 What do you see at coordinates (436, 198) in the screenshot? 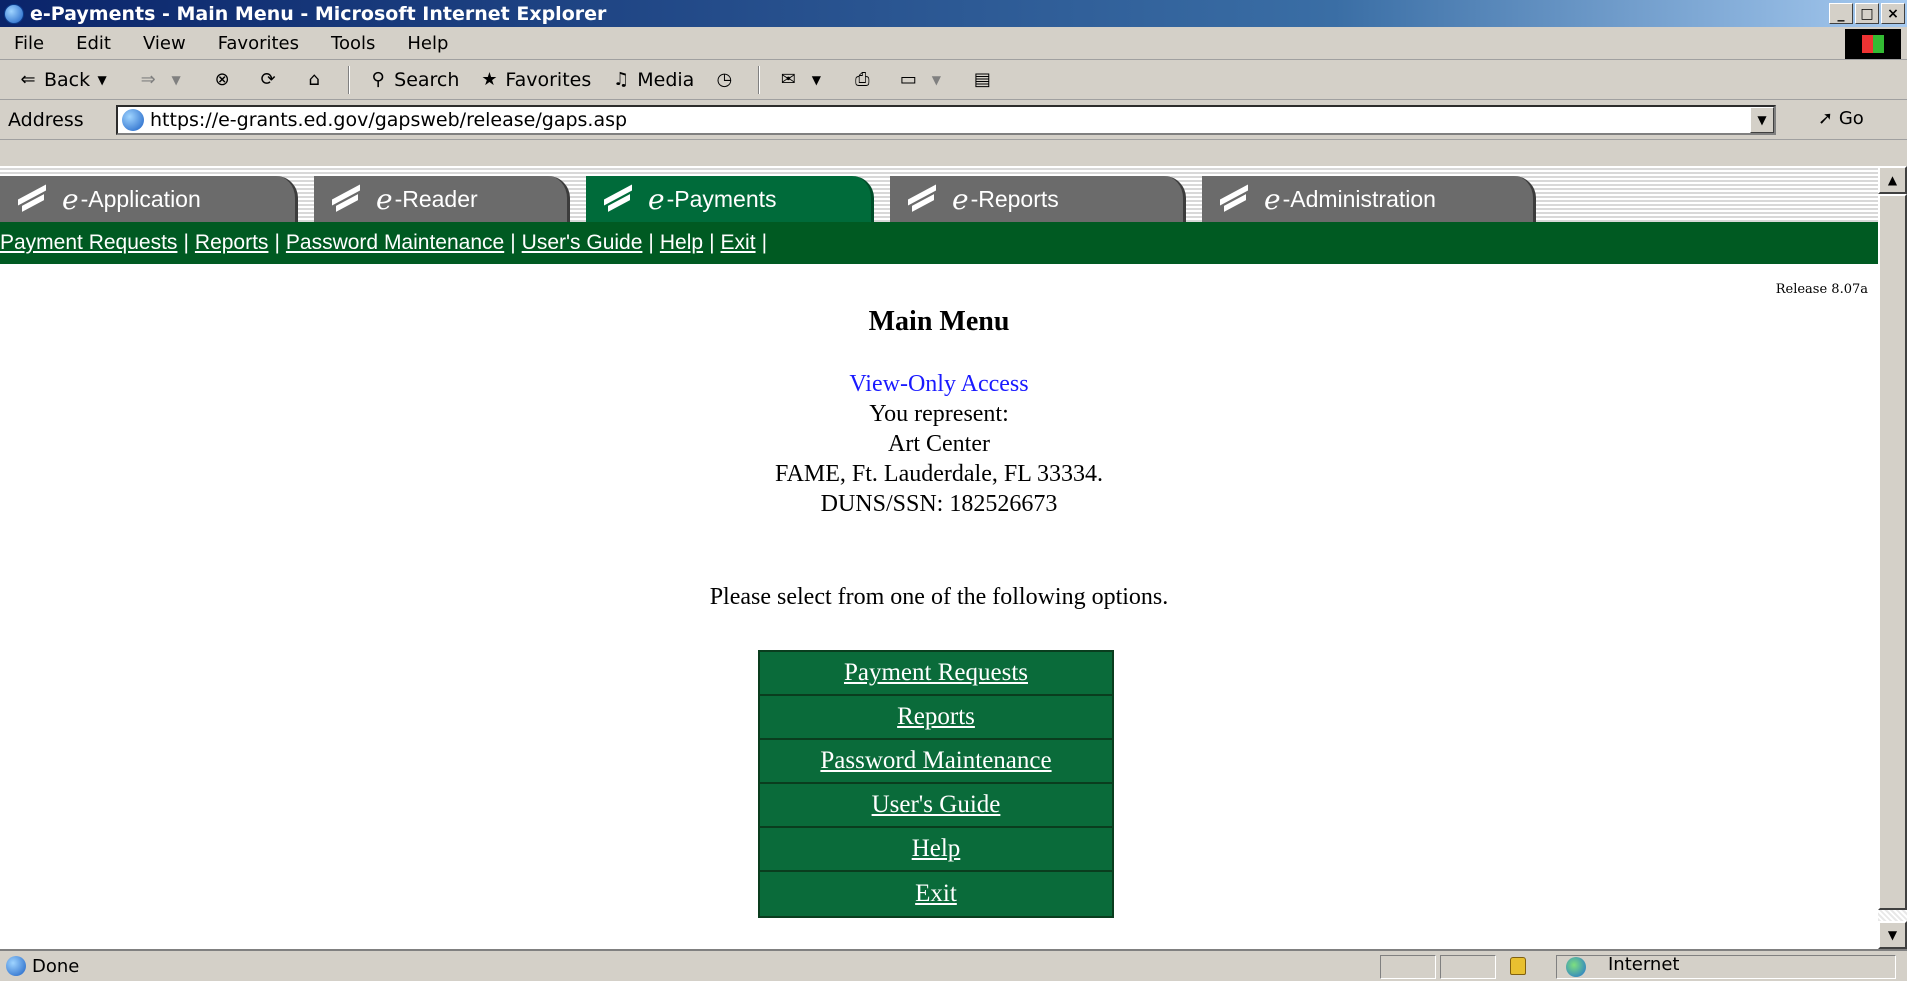
I see `tab-label: -Reader` at bounding box center [436, 198].